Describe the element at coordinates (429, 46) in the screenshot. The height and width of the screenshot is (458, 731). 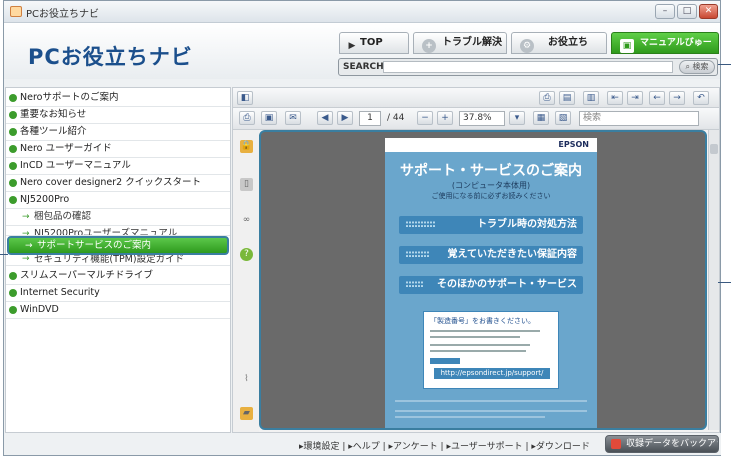
I see `plus-circle-icon: +` at that location.